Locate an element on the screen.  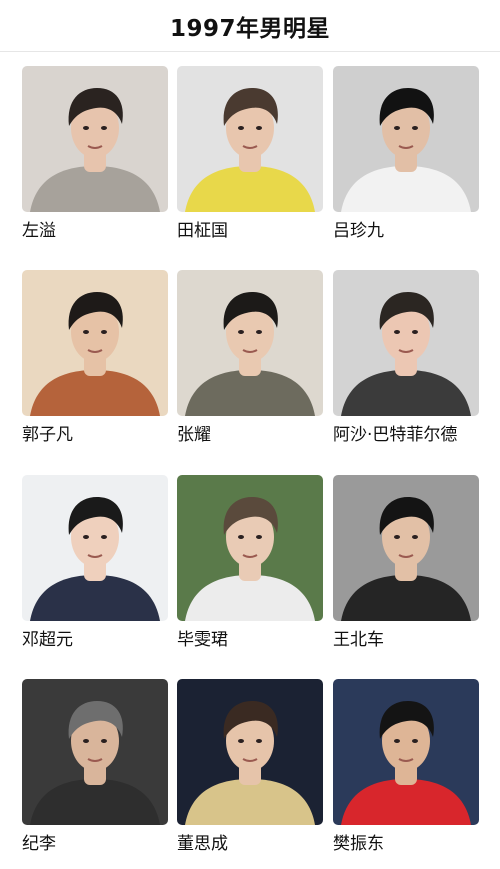
celebrity-card: 董思成 is located at coordinates (250, 767).